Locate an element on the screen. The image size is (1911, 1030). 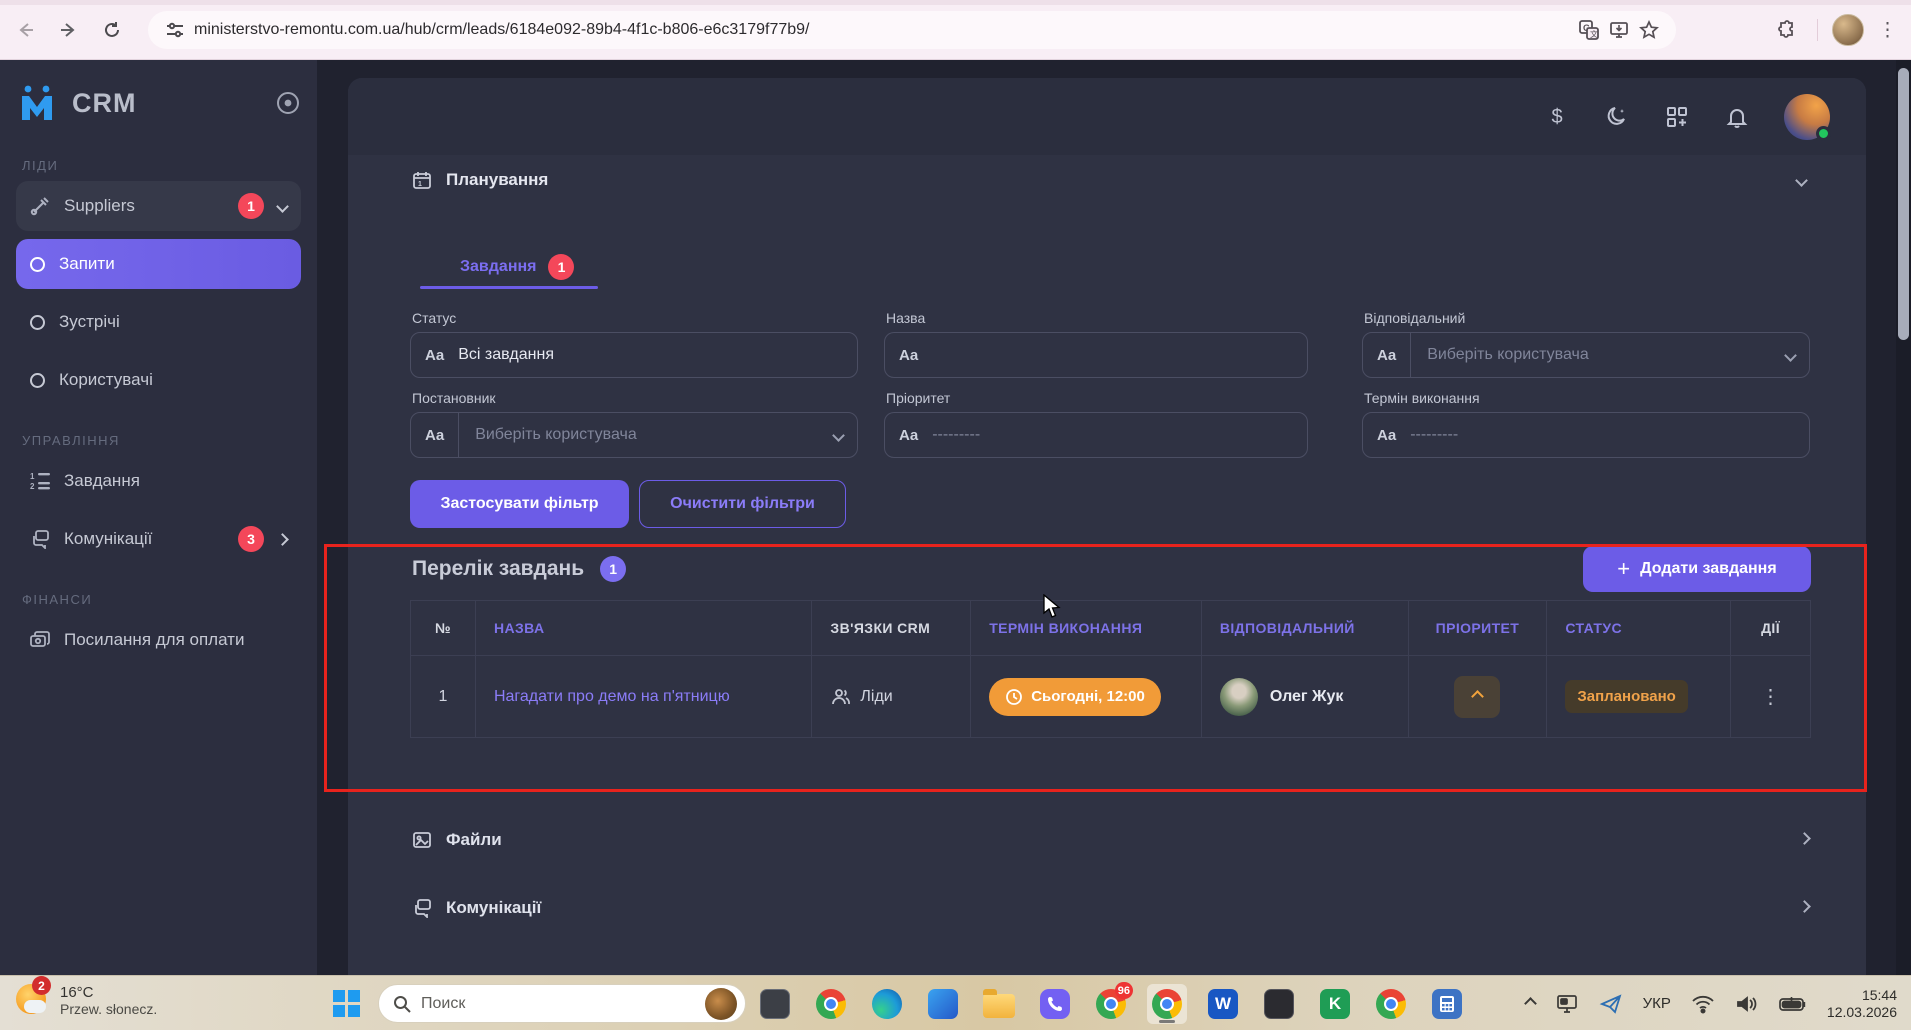
column-header: ВІДПОВІДАЛЬНИЙ is located at coordinates (1305, 628).